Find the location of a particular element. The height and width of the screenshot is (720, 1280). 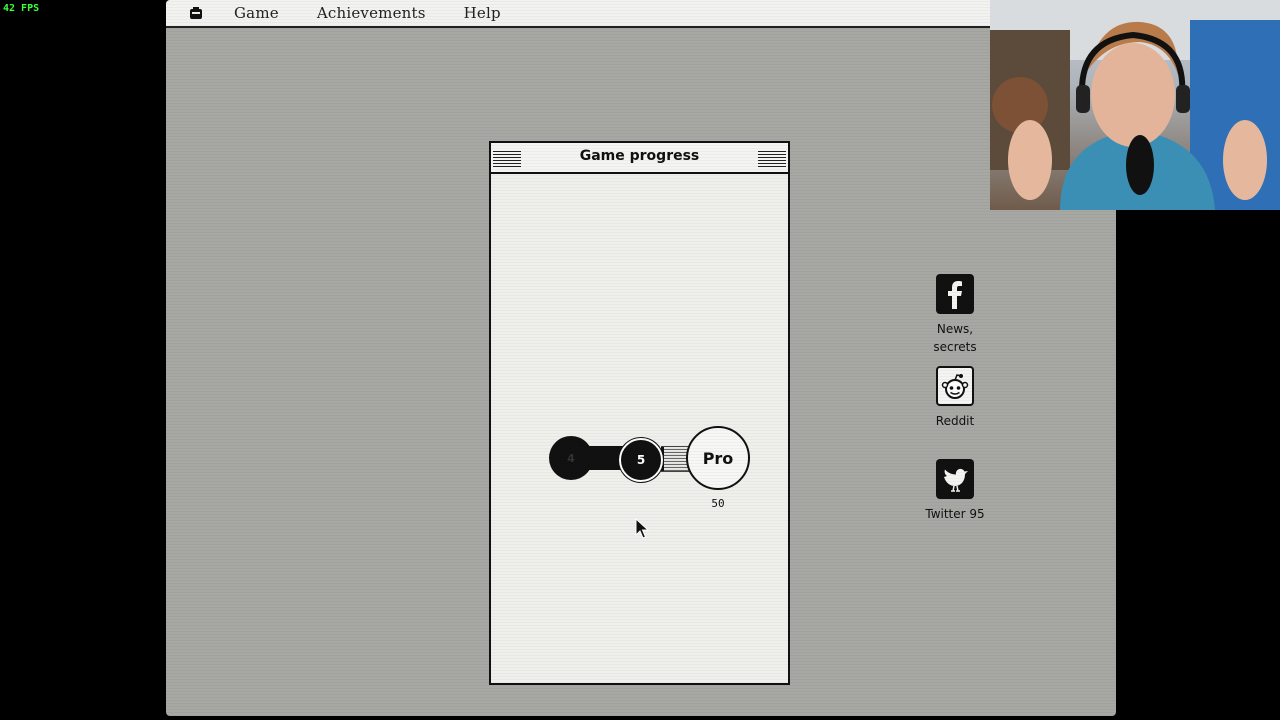

twitter-icon is located at coordinates (955, 479).